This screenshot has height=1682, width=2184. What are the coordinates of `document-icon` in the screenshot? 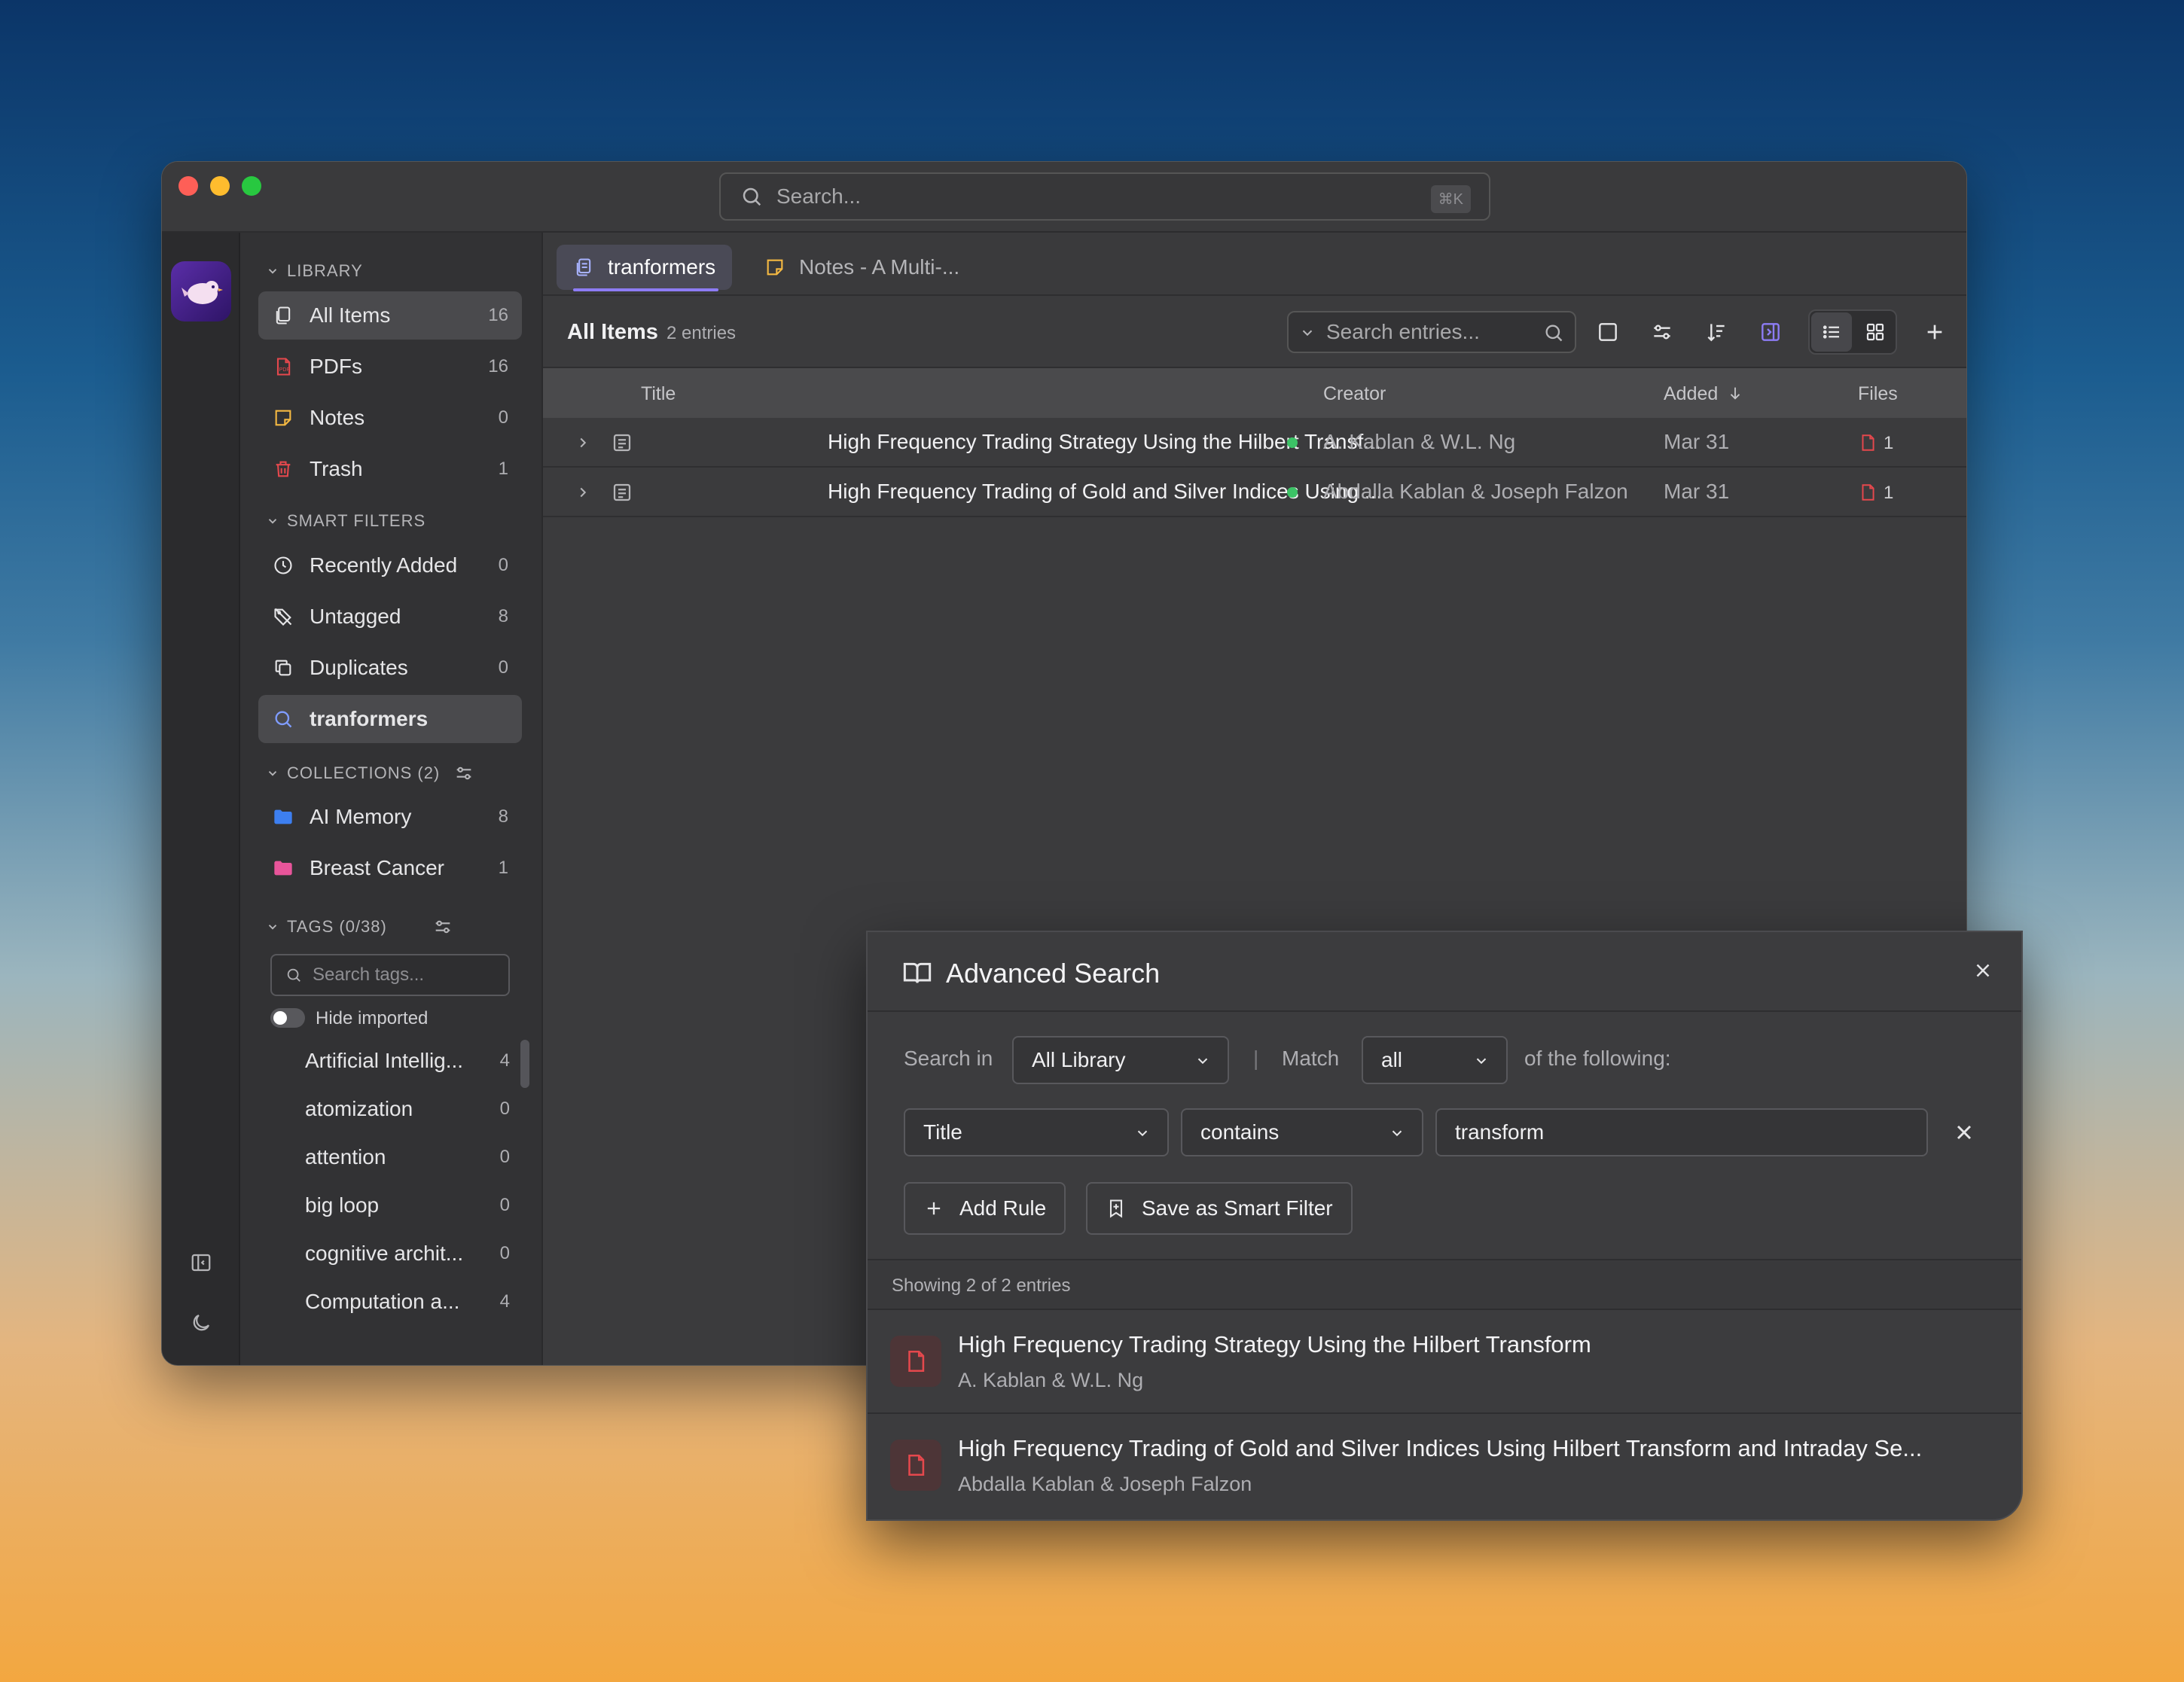 It's located at (622, 492).